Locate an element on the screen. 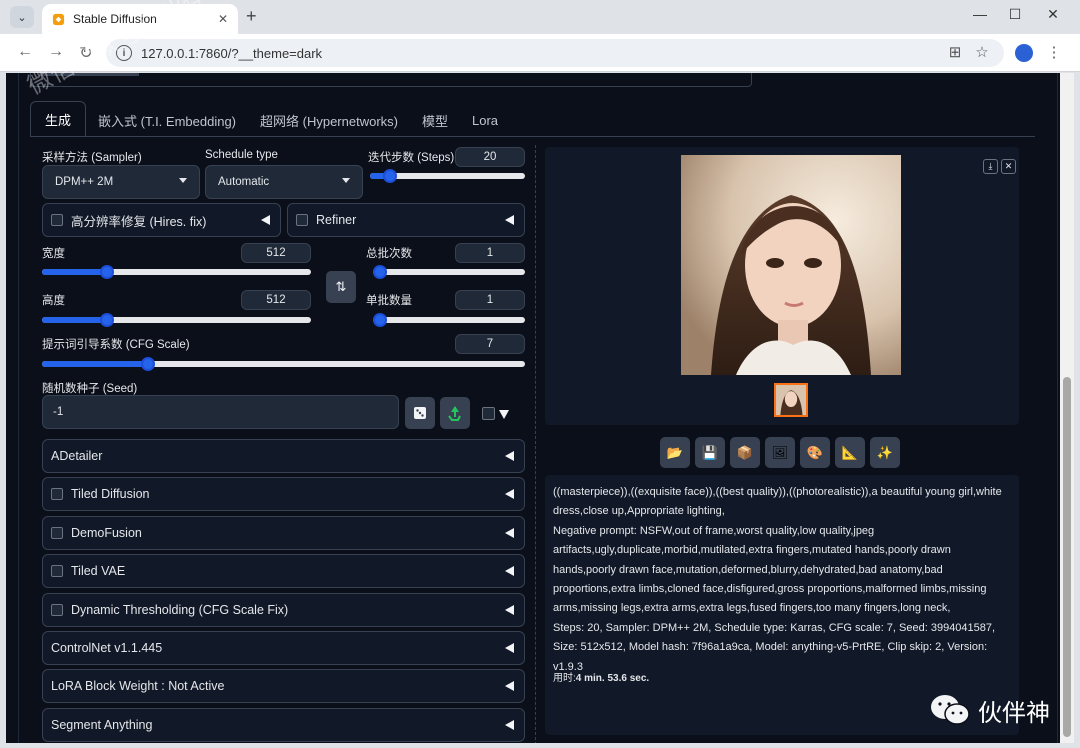 This screenshot has width=1080, height=748. hires-fix-accordion: 高分辨率修复 (Hires. fix) is located at coordinates (161, 220).